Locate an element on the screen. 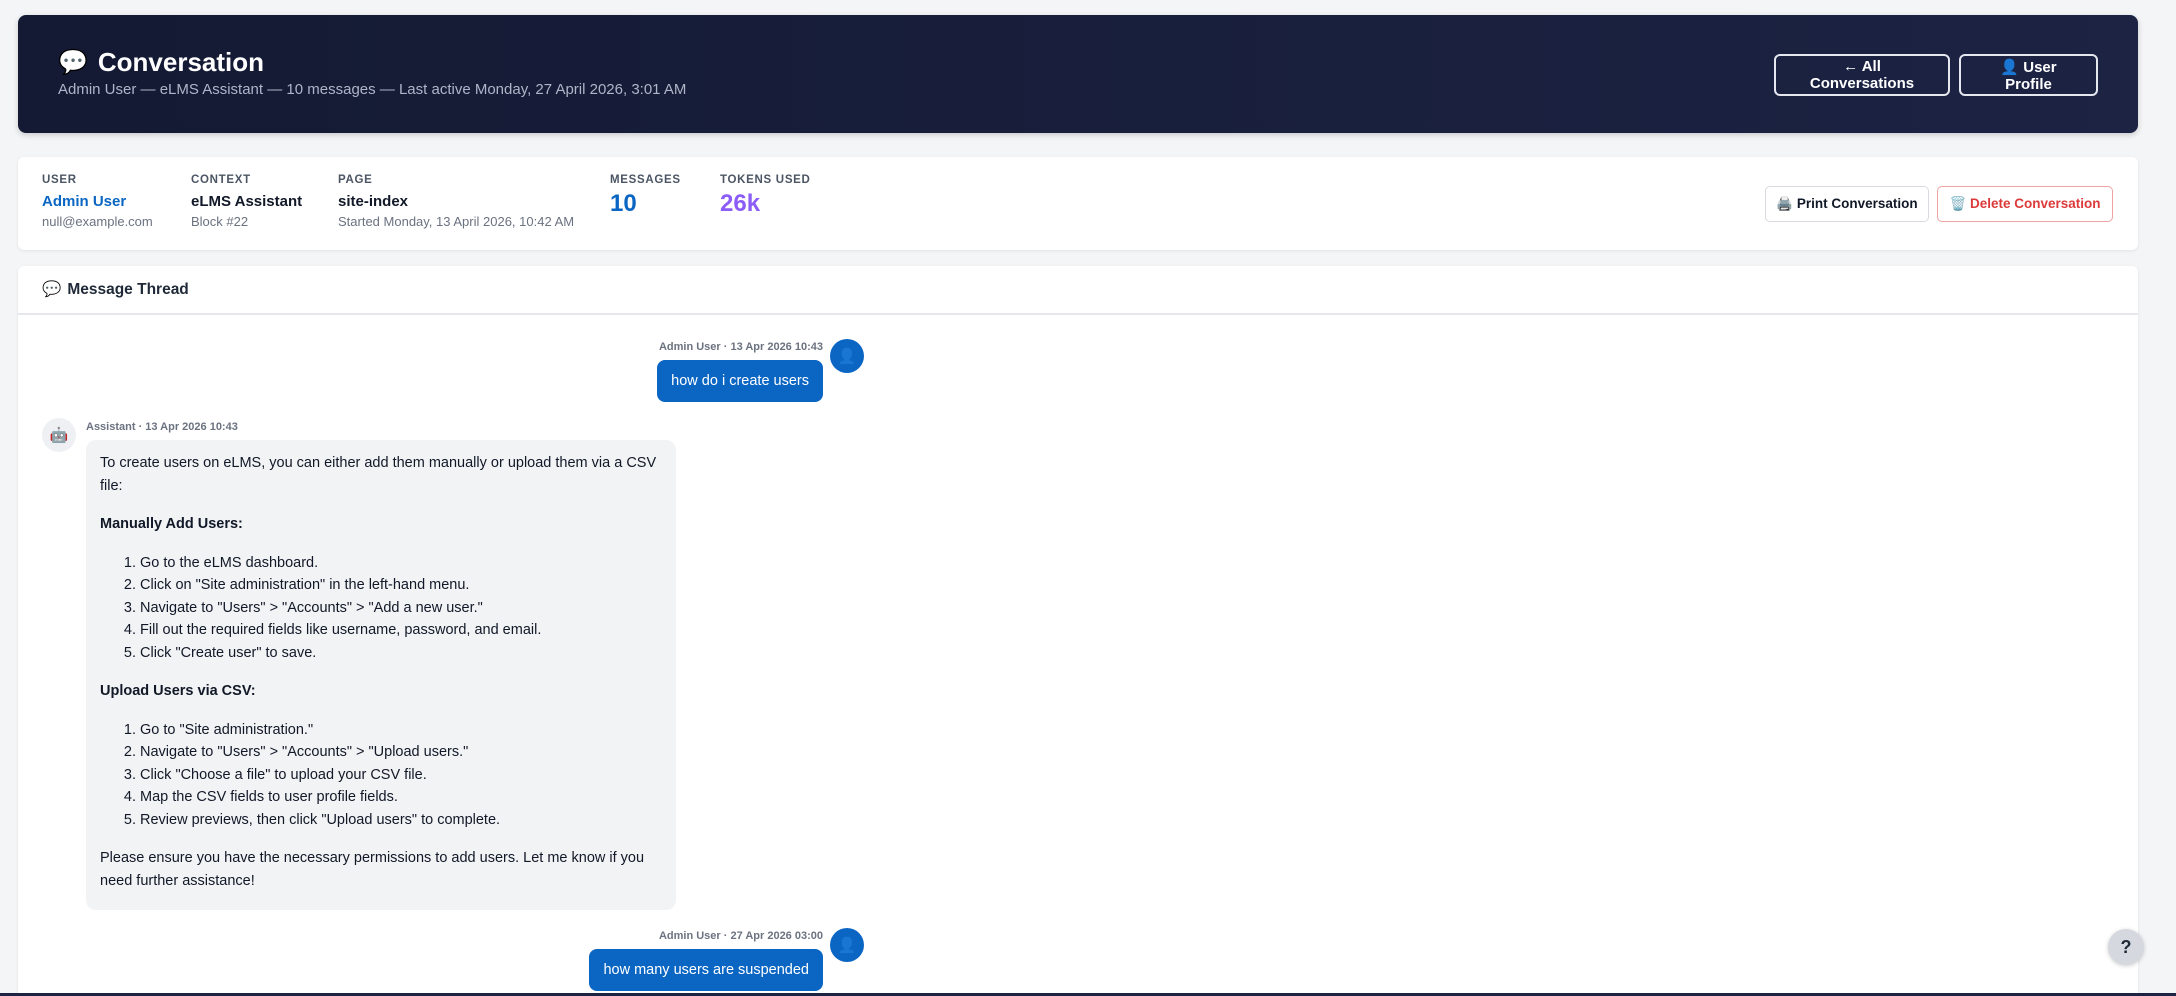  section-heading: Upload Users via CSV: is located at coordinates (178, 691).